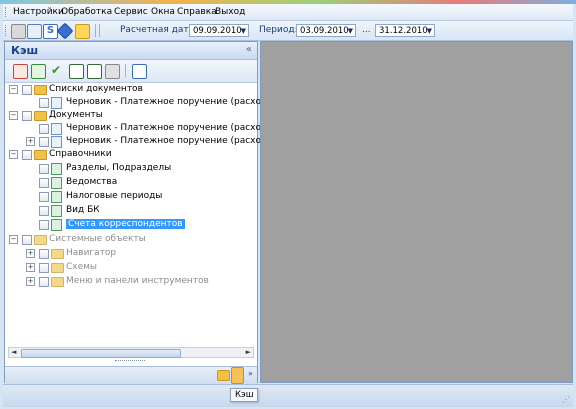 The width and height of the screenshot is (576, 409). I want to click on tree-item: Налоговые периоды, so click(132, 196).